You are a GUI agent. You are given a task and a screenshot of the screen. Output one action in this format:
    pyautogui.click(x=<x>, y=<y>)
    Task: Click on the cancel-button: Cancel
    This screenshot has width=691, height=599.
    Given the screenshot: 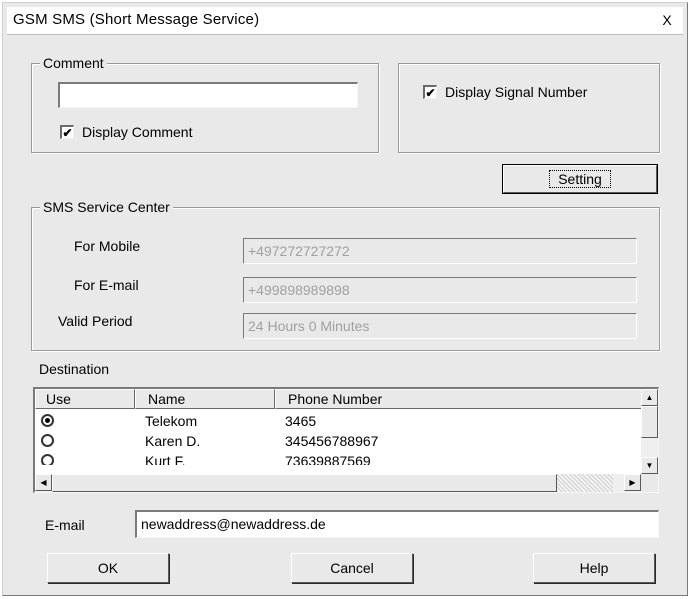 What is the action you would take?
    pyautogui.click(x=352, y=568)
    